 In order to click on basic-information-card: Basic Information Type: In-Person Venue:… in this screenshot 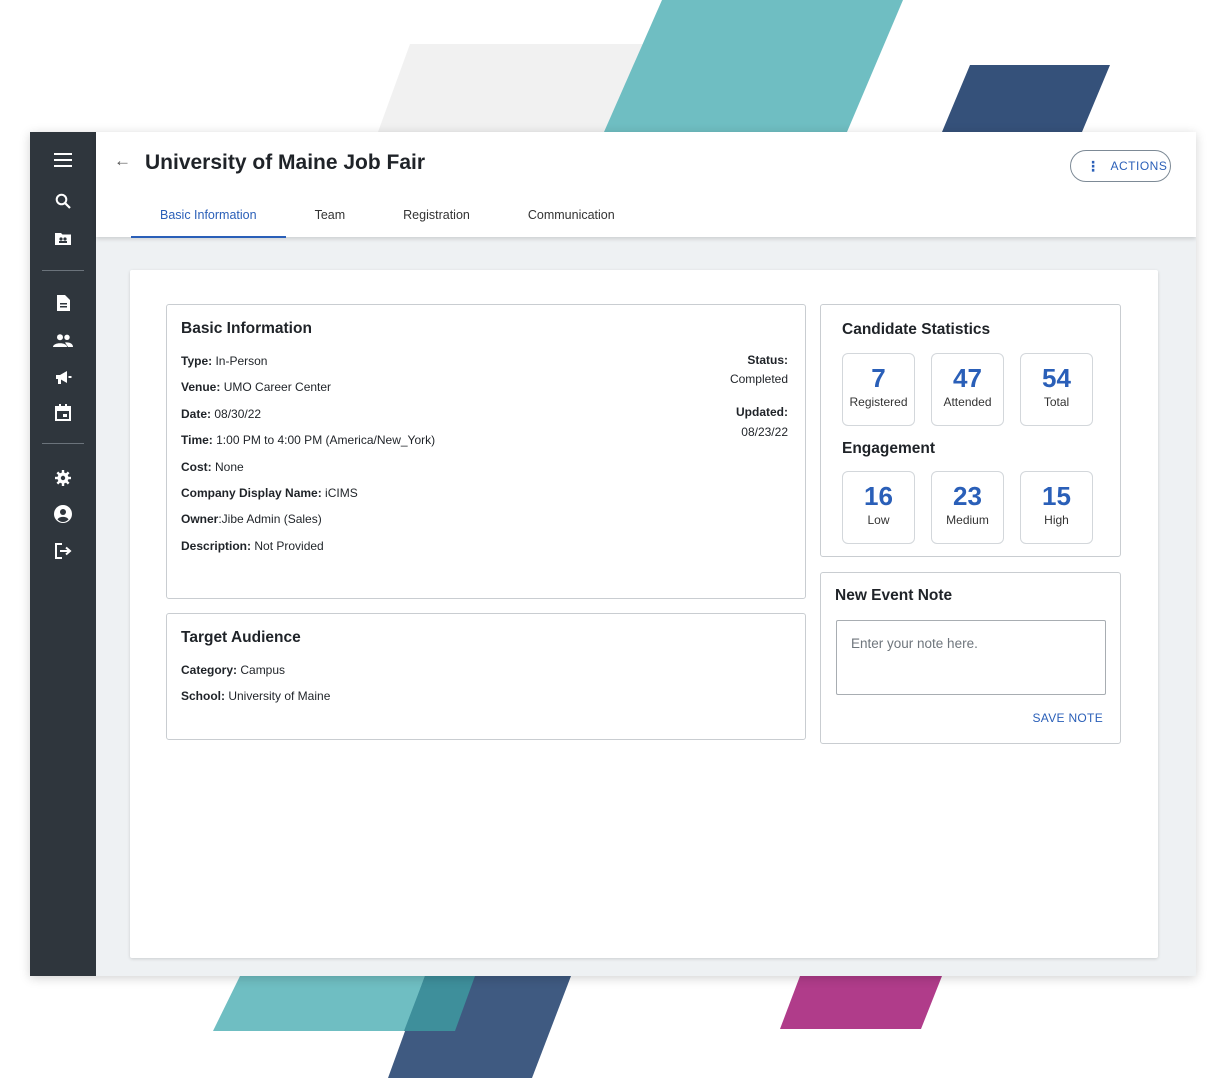, I will do `click(486, 451)`.